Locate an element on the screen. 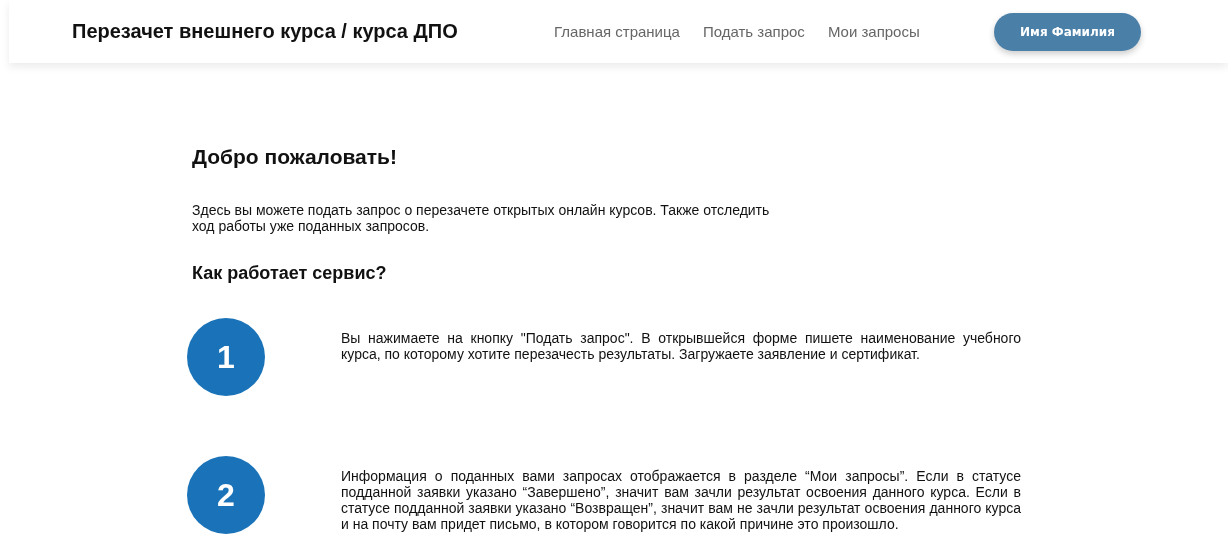  user-button: Имя Фамилия is located at coordinates (1067, 31).